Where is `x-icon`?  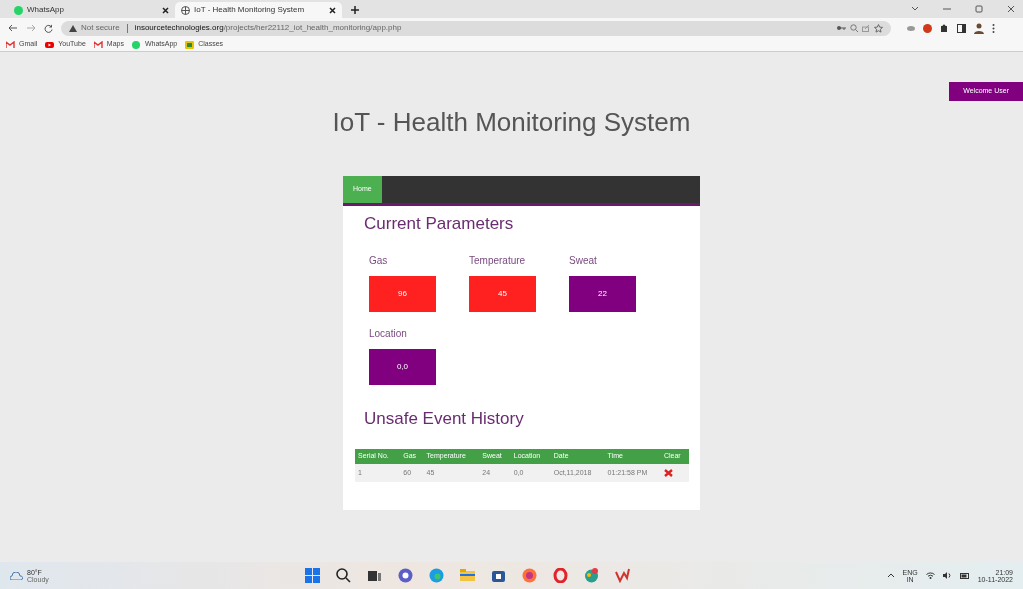
x-icon is located at coordinates (668, 472).